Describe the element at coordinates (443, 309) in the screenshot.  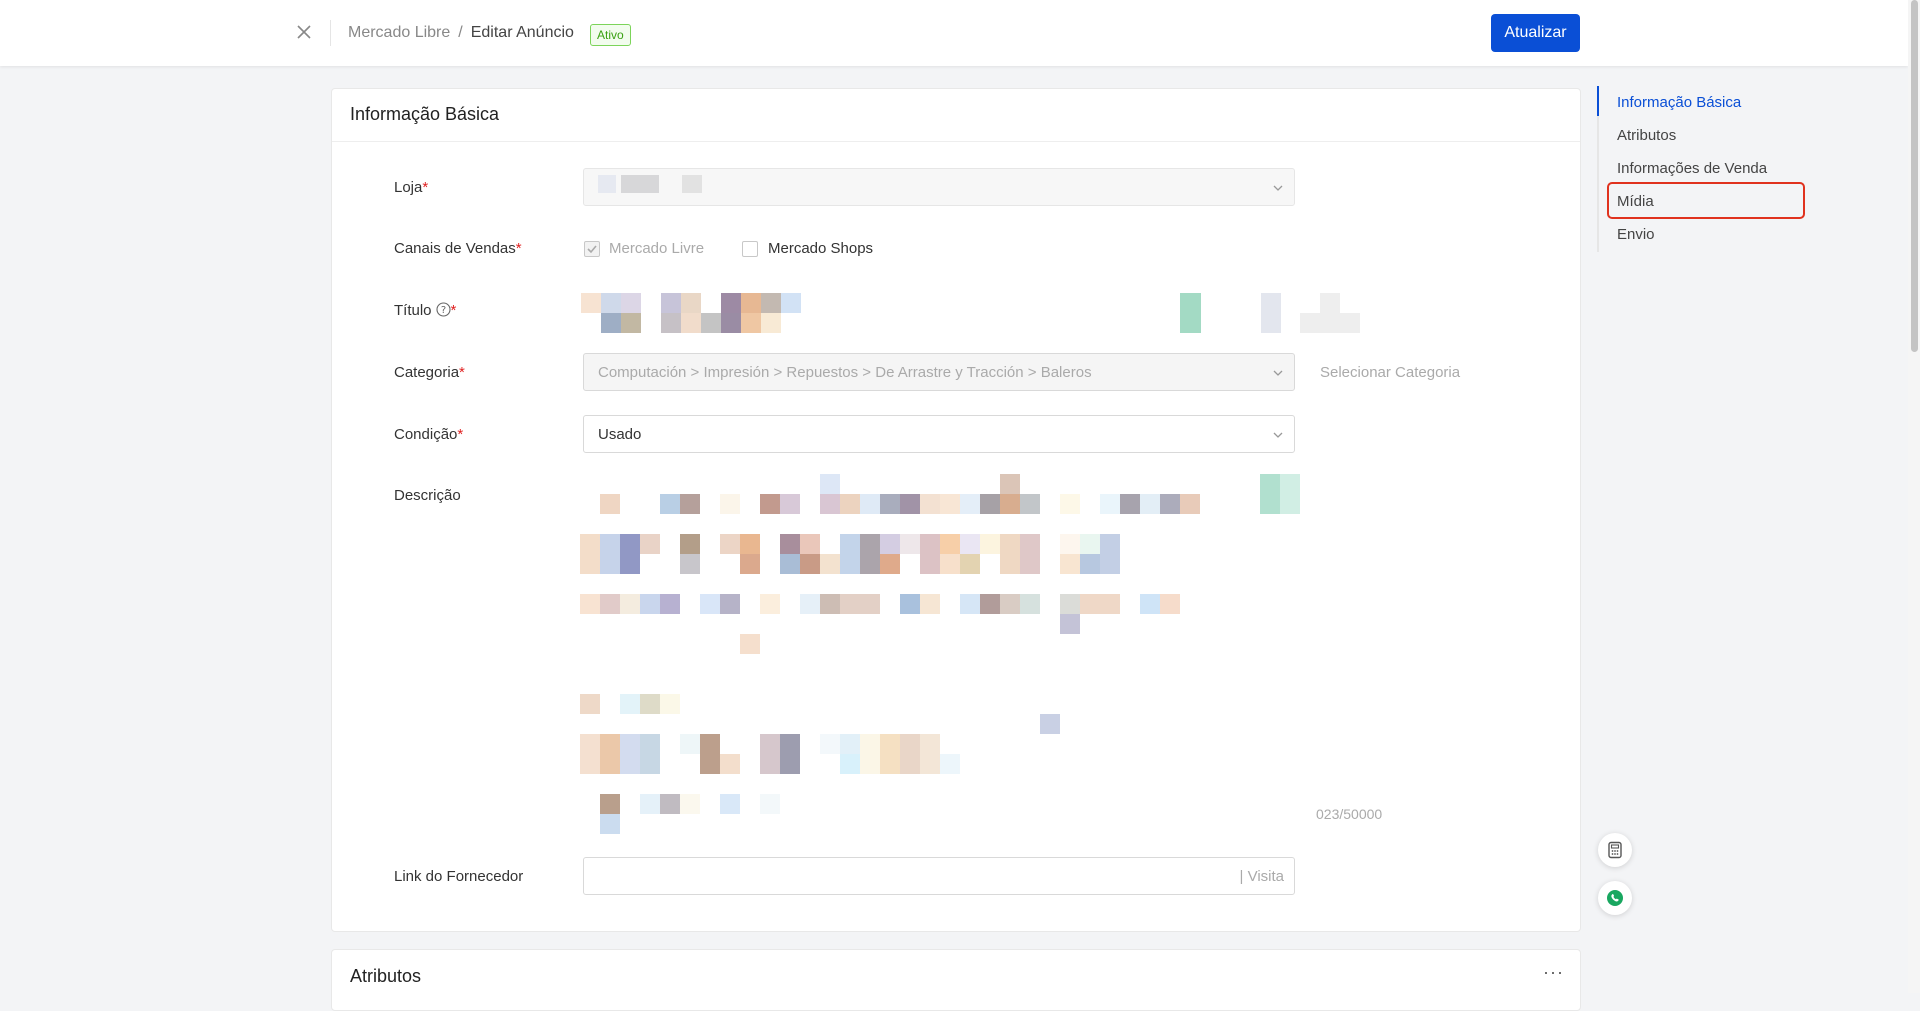
I see `help-icon: ?` at that location.